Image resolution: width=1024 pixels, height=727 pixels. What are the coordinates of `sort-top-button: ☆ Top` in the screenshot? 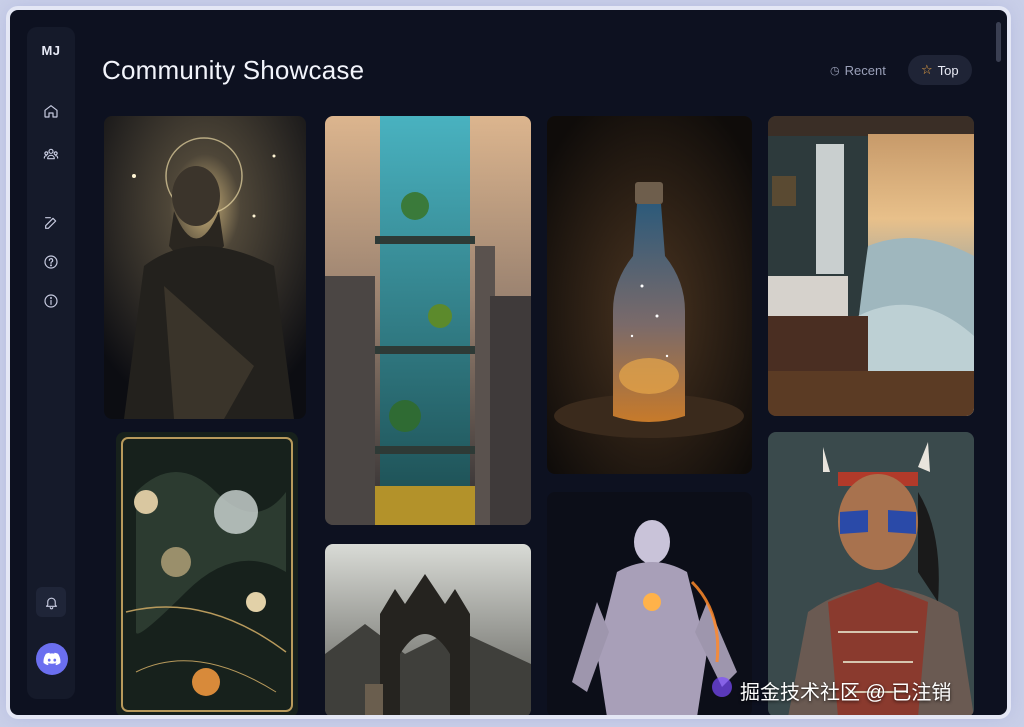 It's located at (940, 70).